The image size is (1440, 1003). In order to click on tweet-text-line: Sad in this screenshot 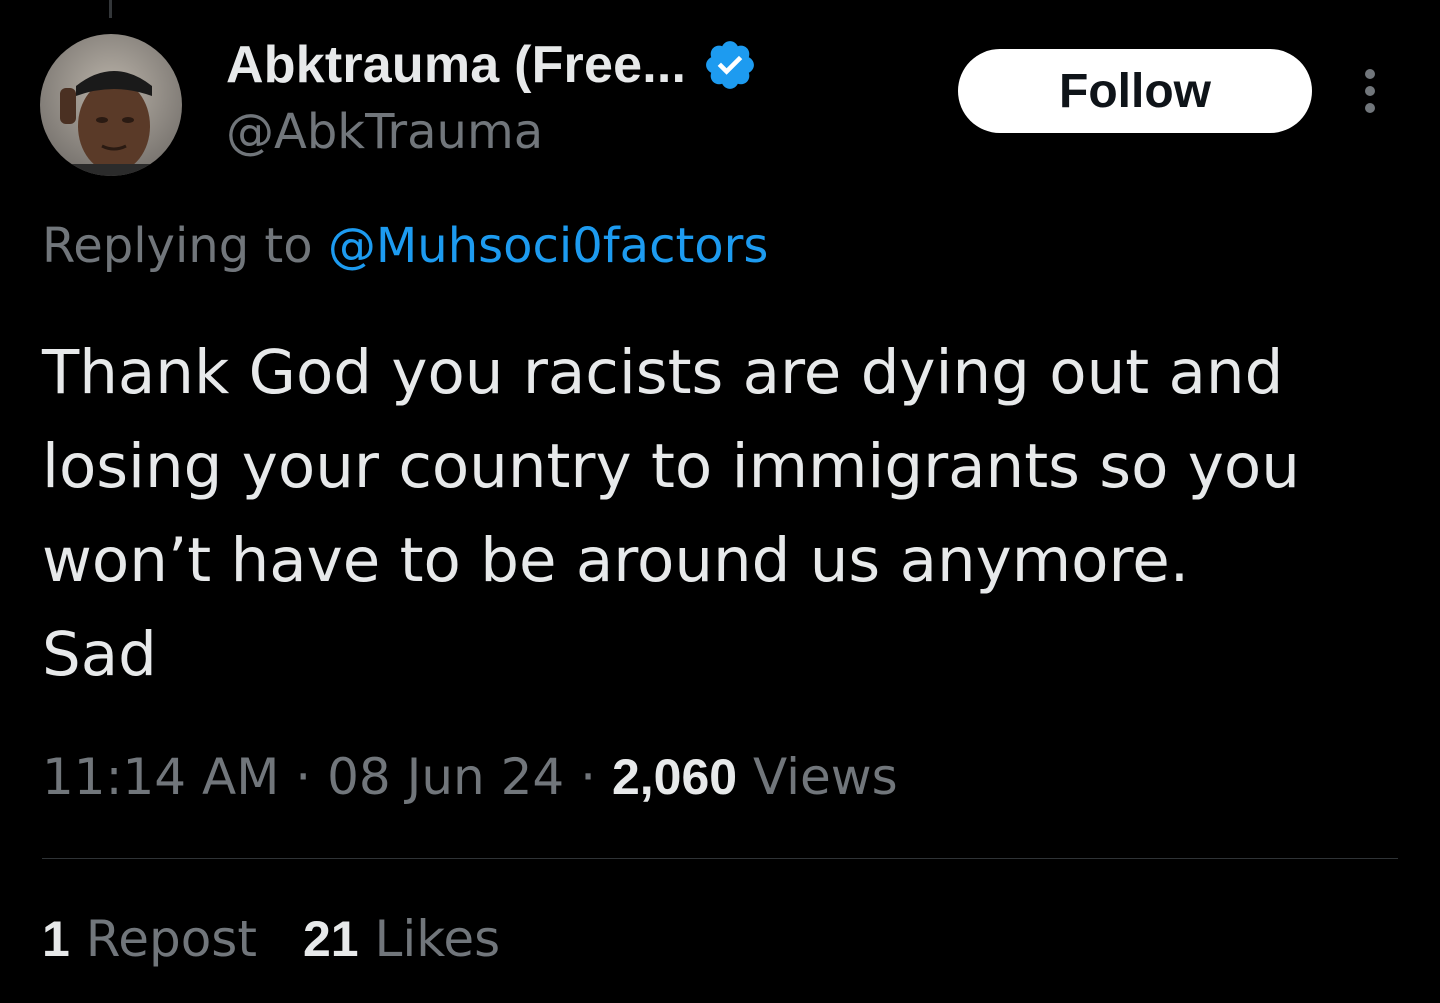, I will do `click(99, 654)`.